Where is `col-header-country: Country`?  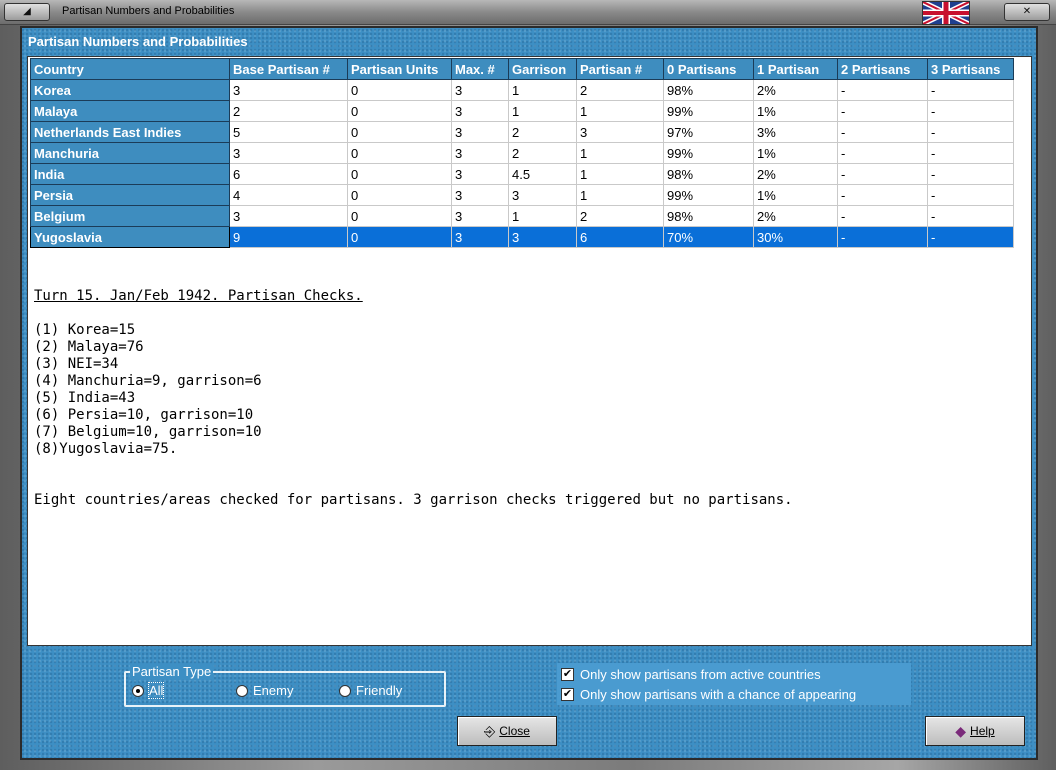 col-header-country: Country is located at coordinates (130, 69).